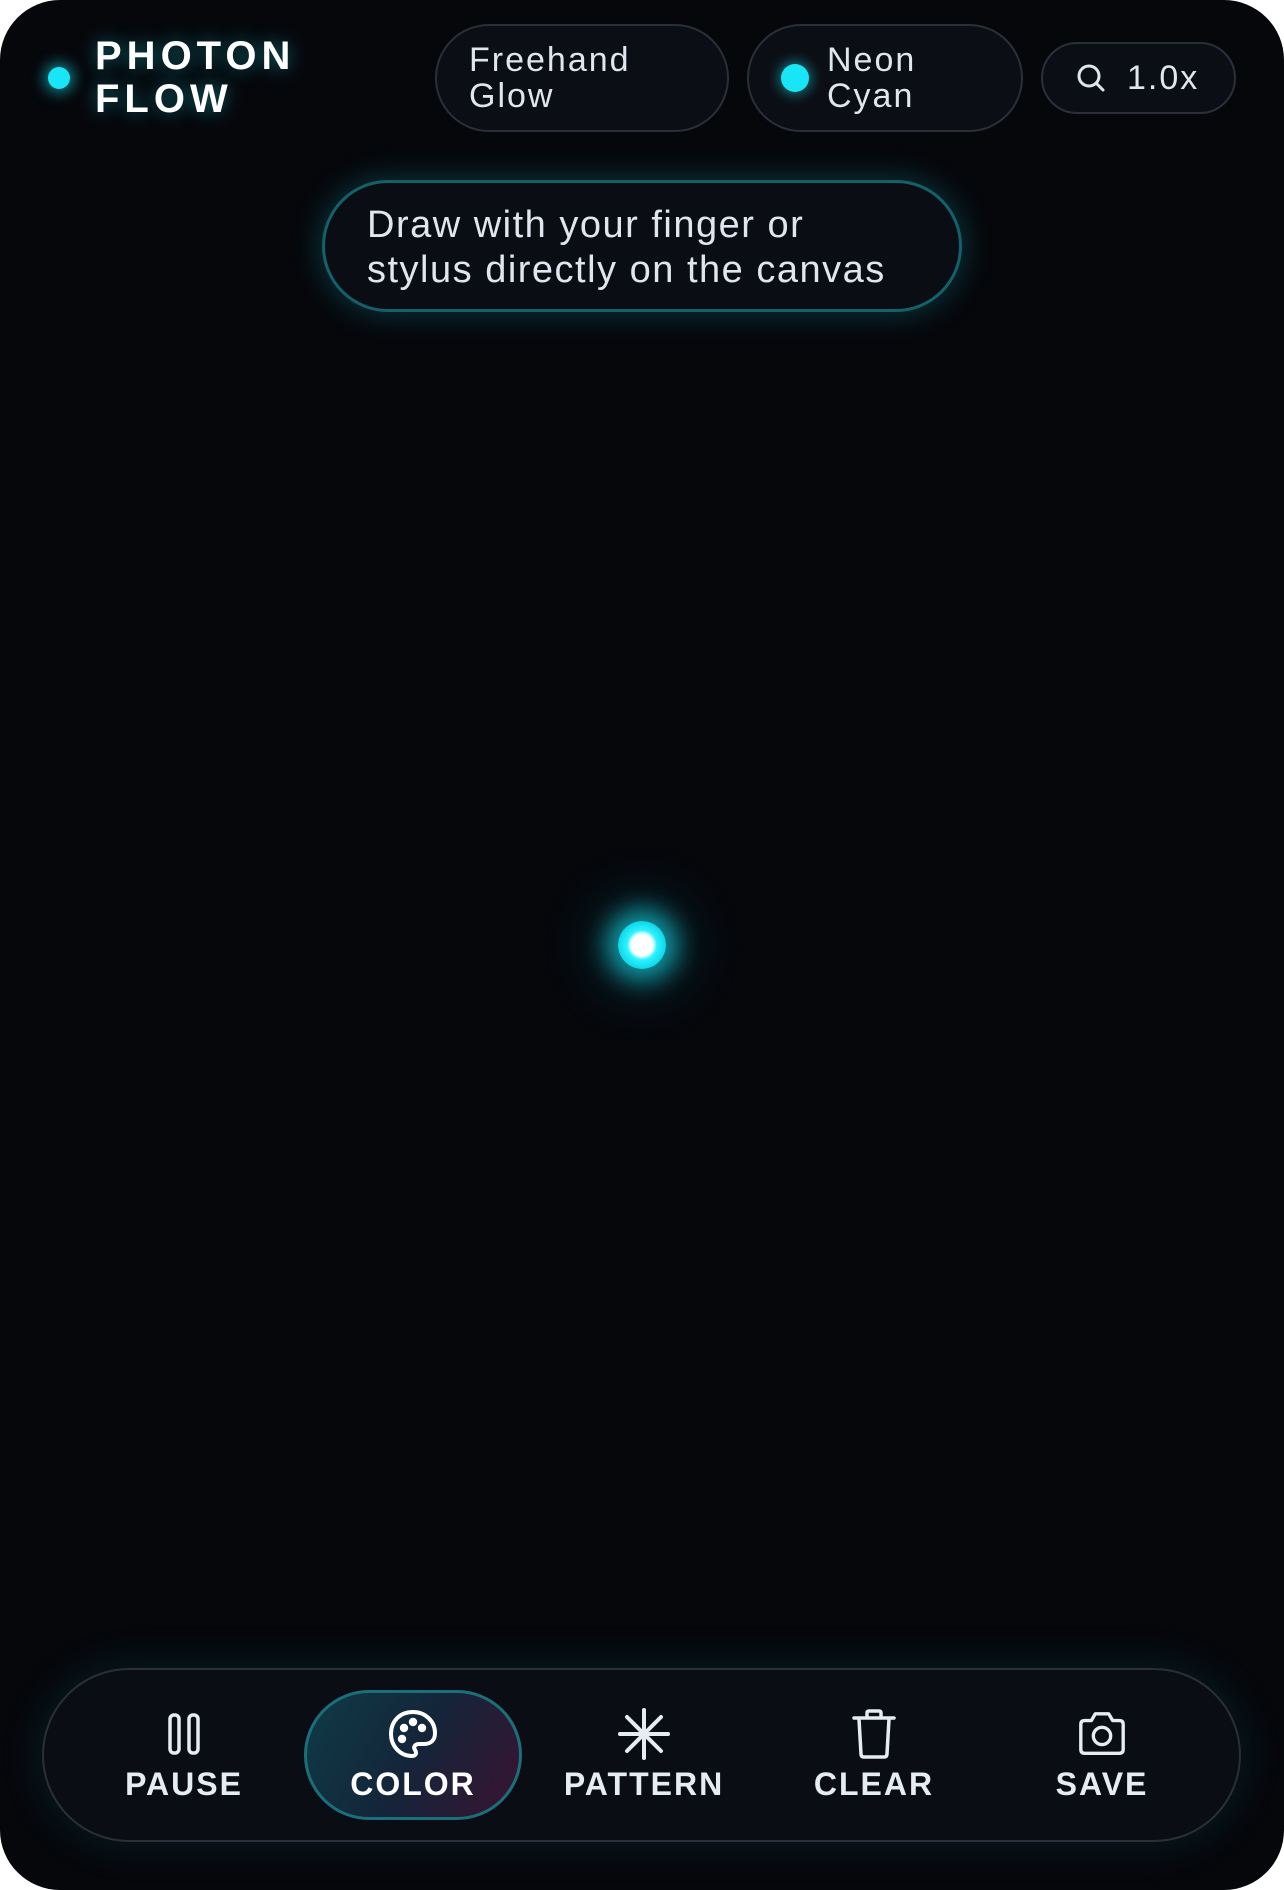 The height and width of the screenshot is (1890, 1284). I want to click on app-brand: PHOTON FLOW, so click(201, 78).